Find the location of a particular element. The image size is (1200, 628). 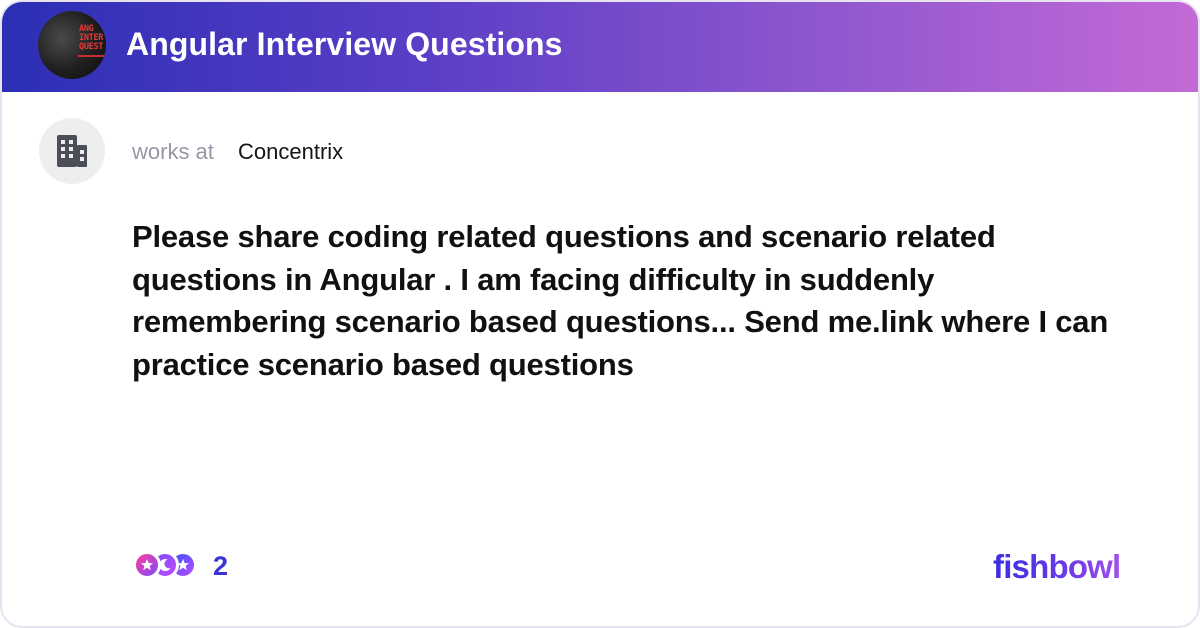

bowl-avatar-text: ANG INTER QUEST is located at coordinates (92, 38).